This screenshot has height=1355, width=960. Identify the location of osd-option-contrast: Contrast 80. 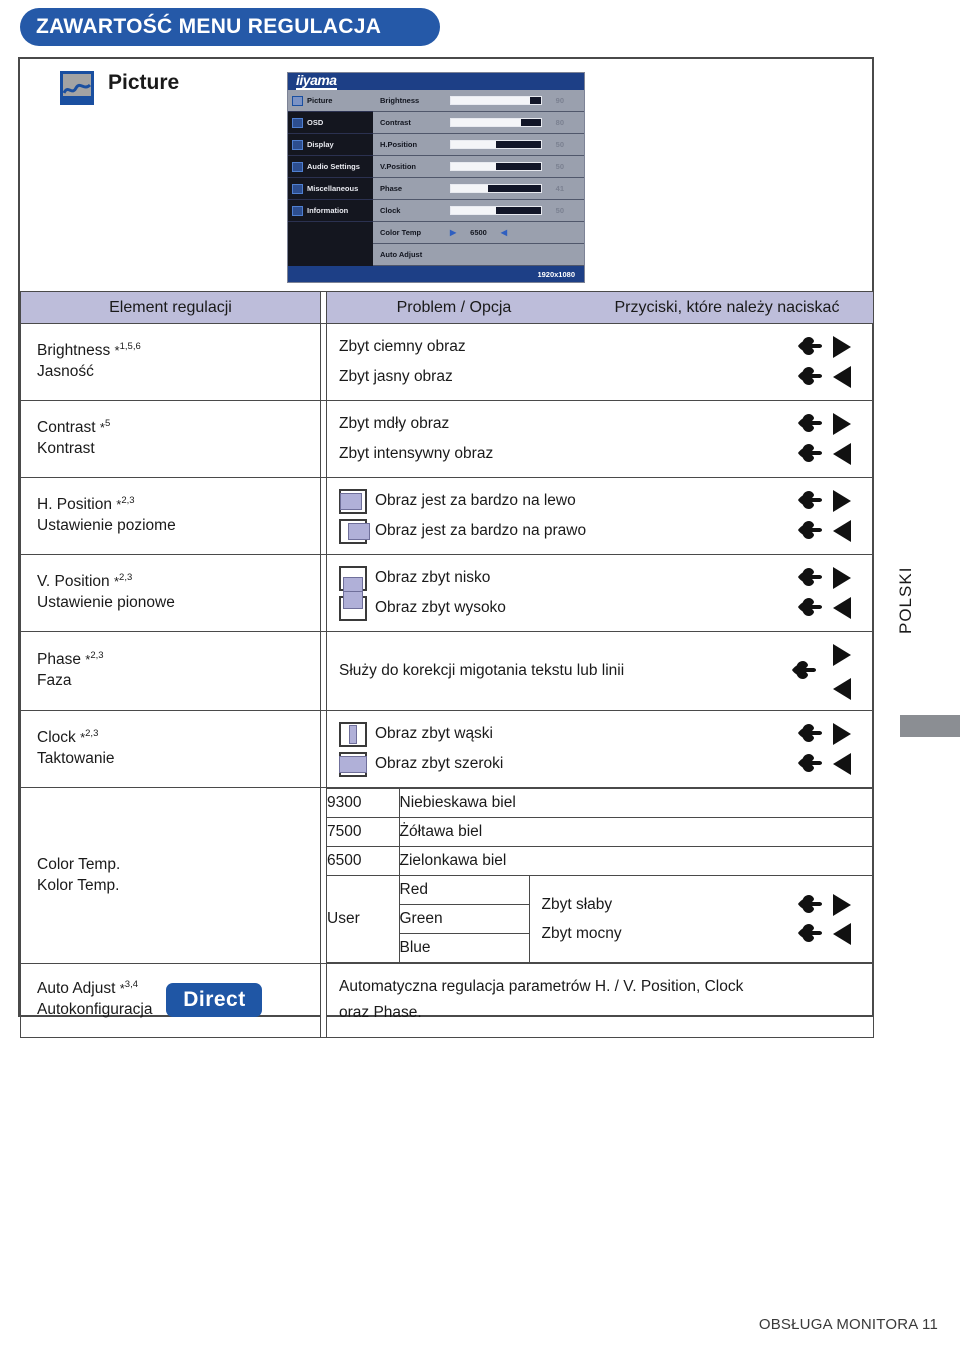
(478, 123).